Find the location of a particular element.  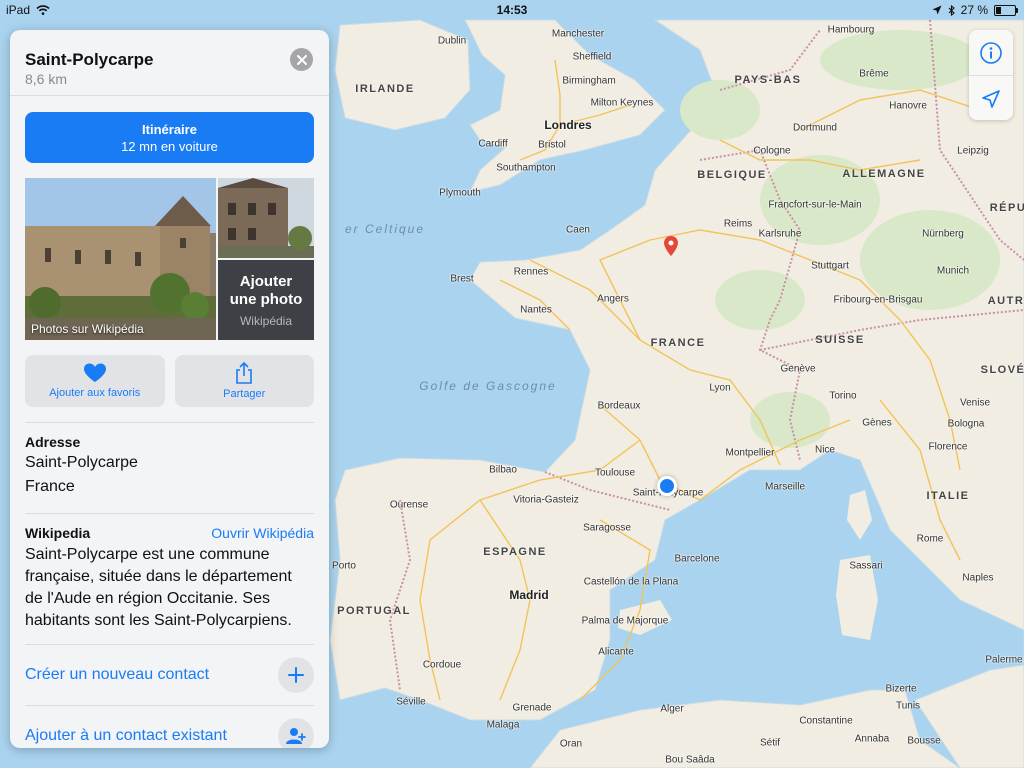

new-contact-label: Créer un nouveau contact is located at coordinates (117, 674).